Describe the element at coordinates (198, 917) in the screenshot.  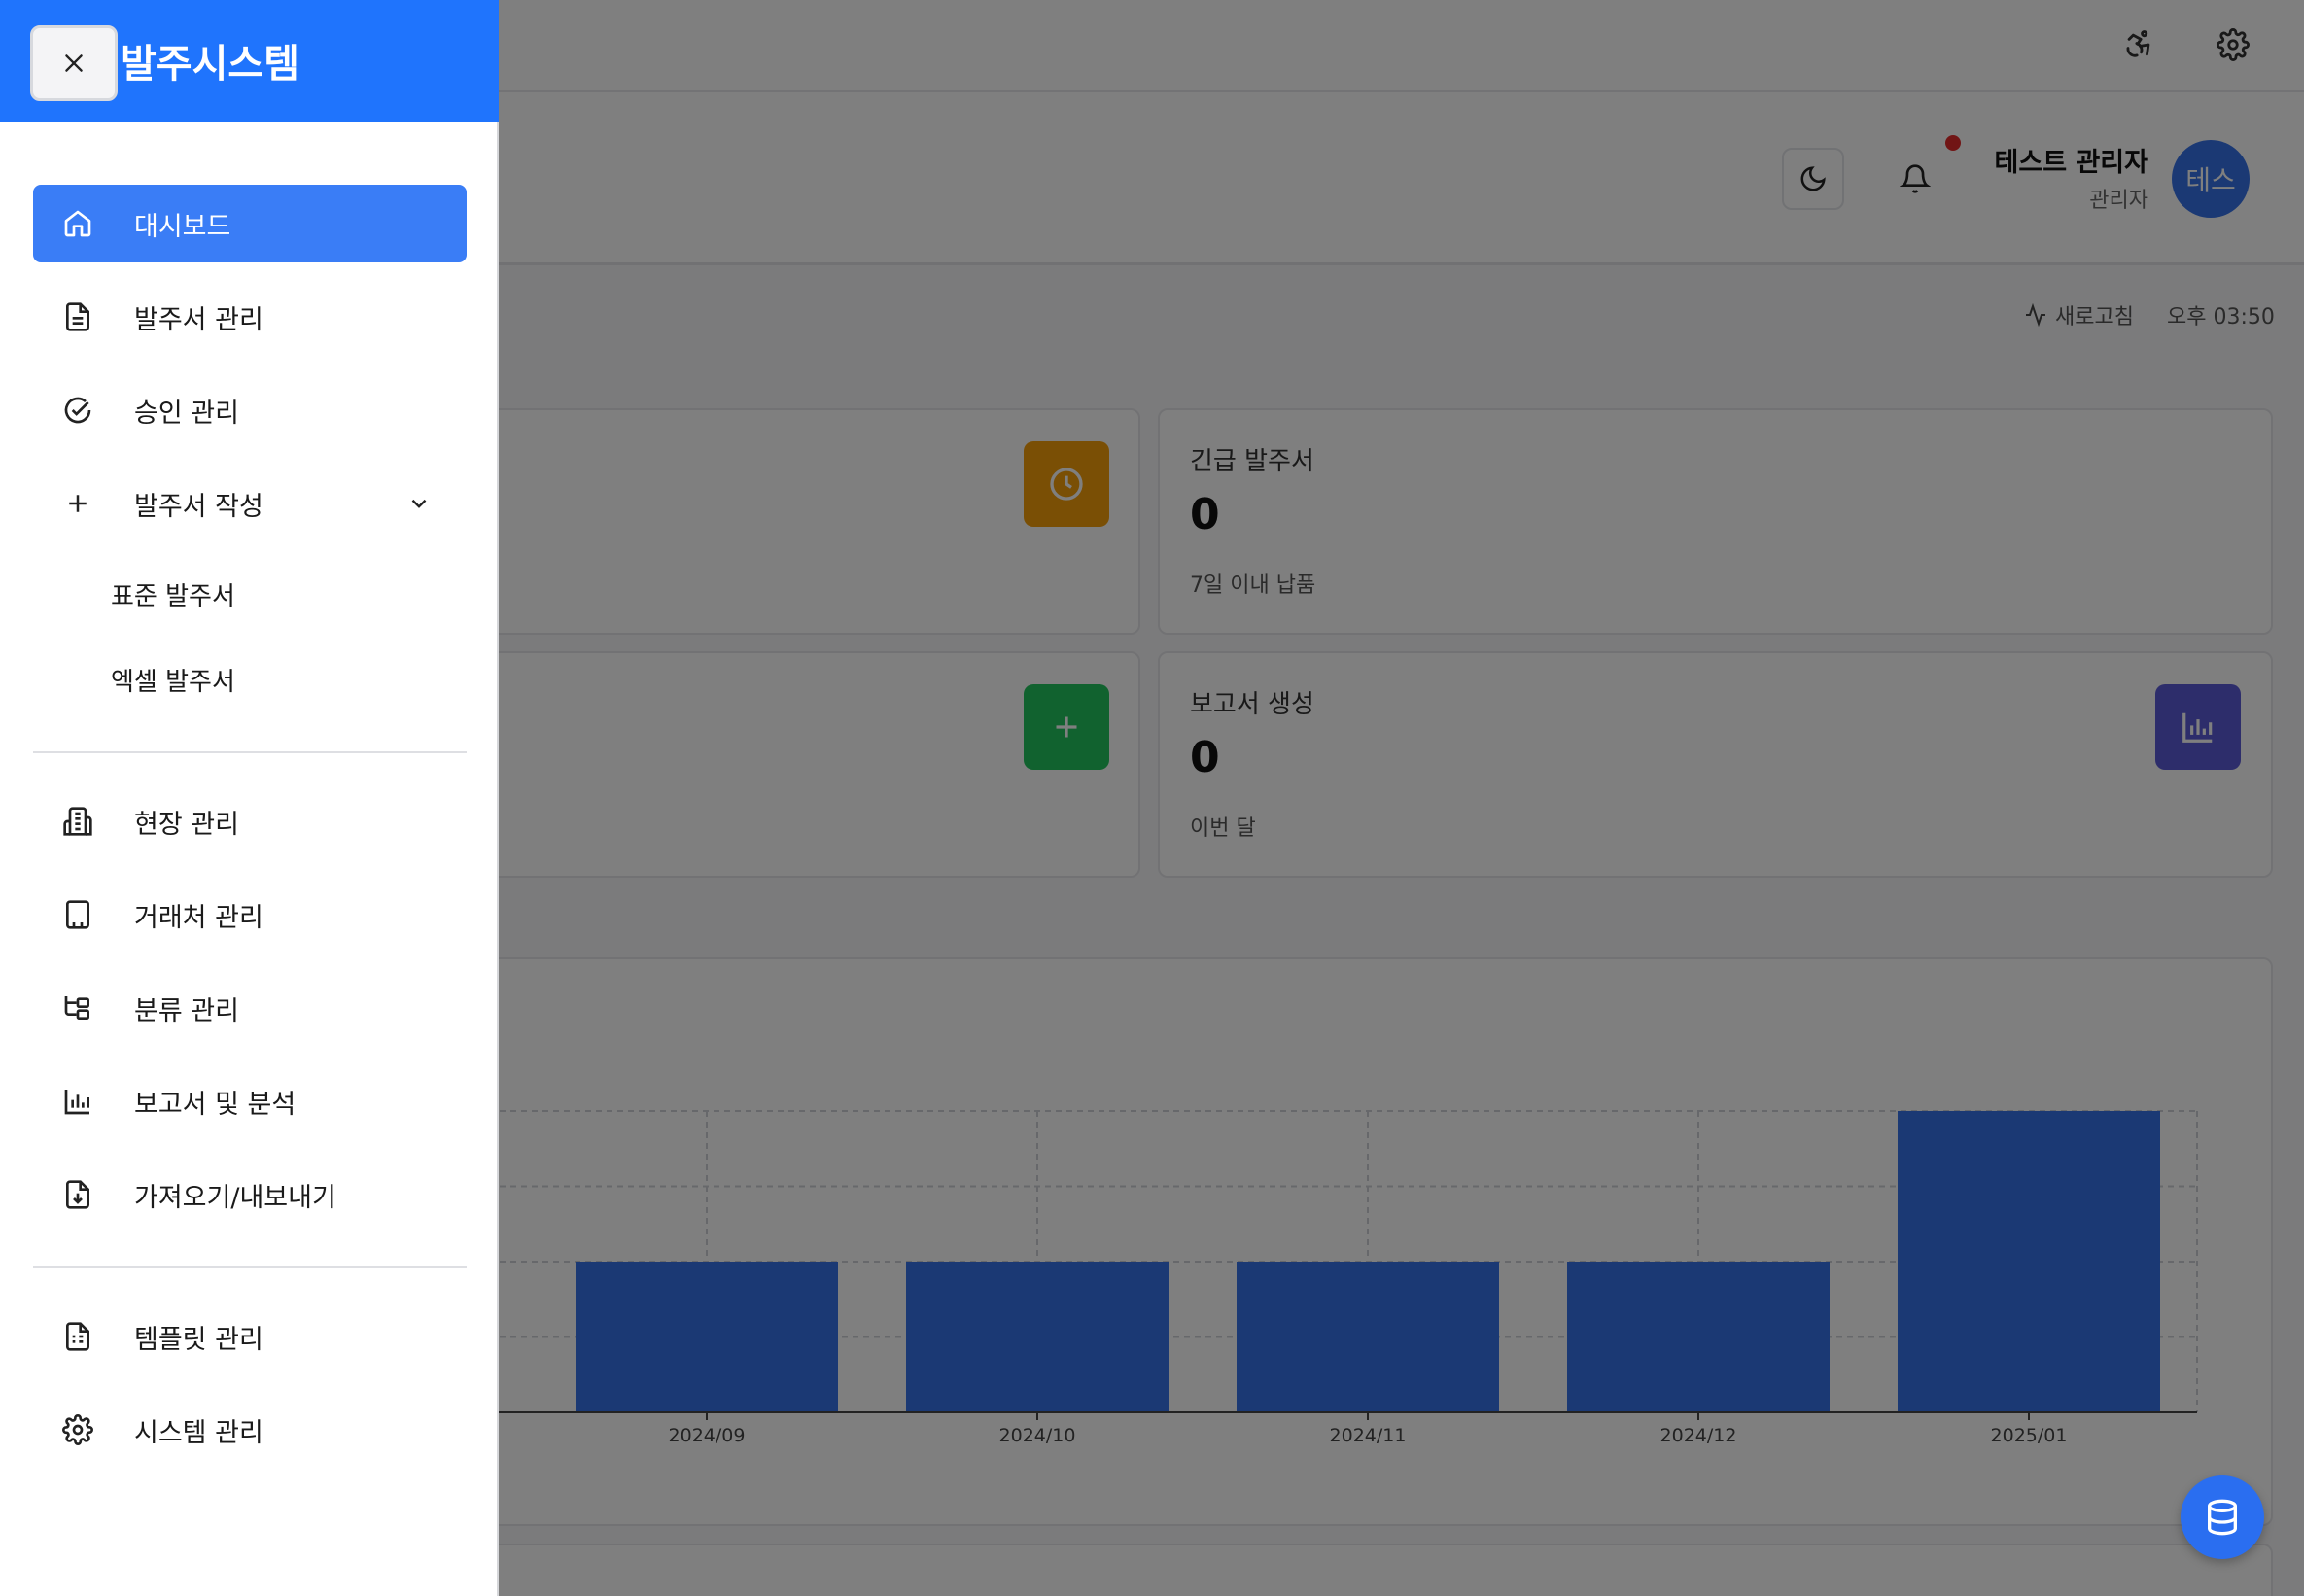
I see `nav-item-label: 거래처 관리` at that location.